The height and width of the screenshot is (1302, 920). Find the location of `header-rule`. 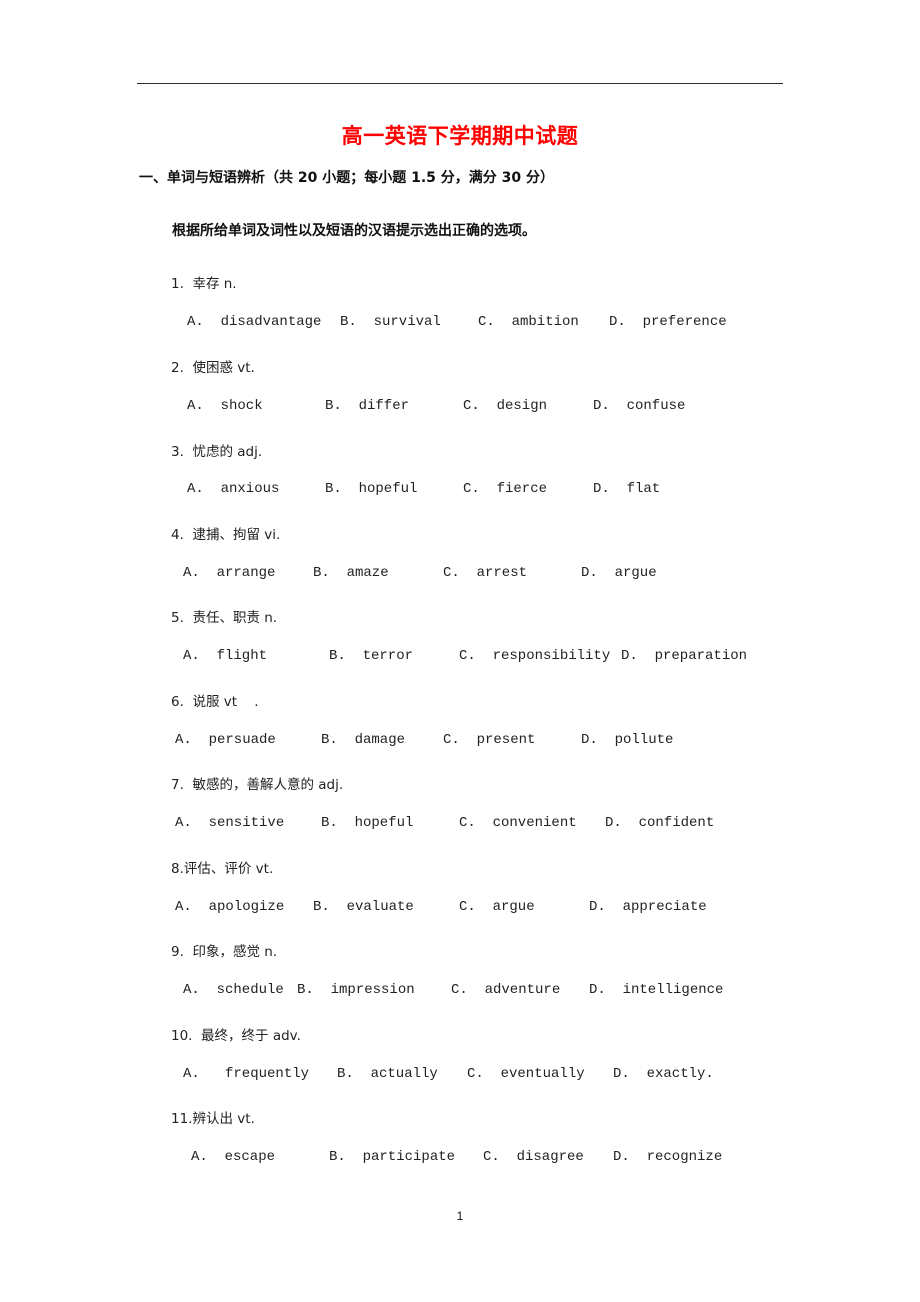

header-rule is located at coordinates (460, 83).